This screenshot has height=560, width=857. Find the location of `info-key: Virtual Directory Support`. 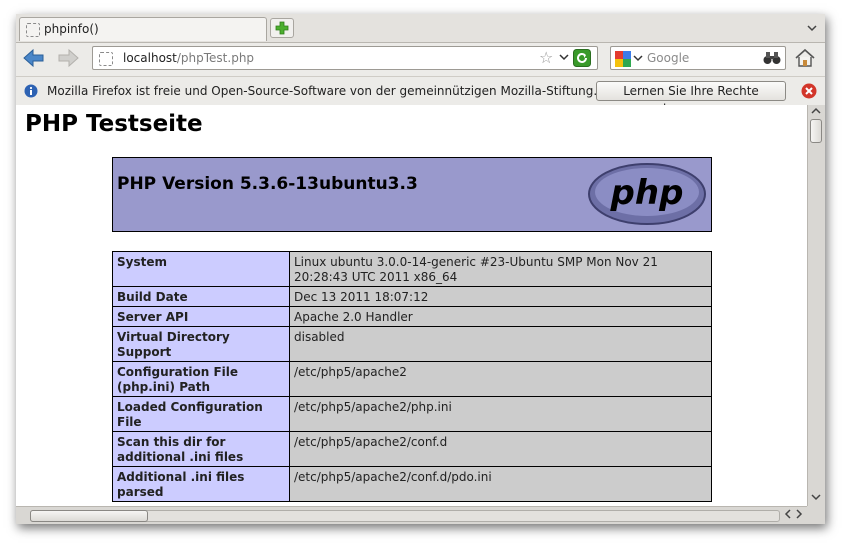

info-key: Virtual Directory Support is located at coordinates (201, 344).